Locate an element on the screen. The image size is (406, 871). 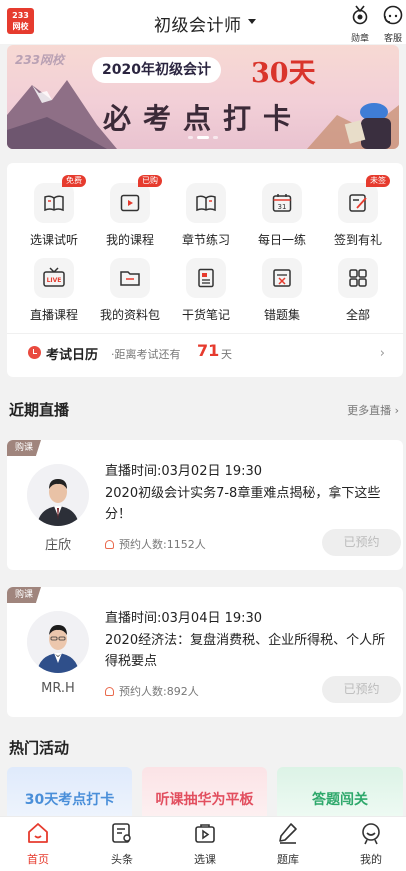
banner-pill-text: 2020年初级会计 is located at coordinates (156, 70).